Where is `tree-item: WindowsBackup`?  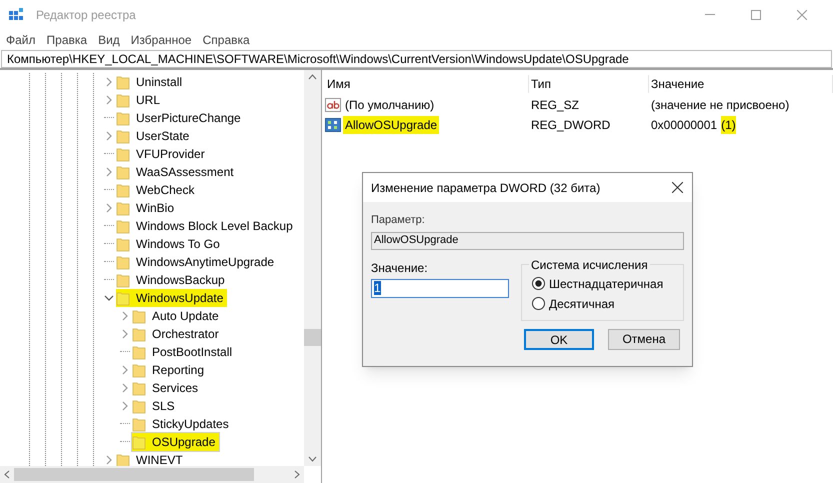
tree-item: WindowsBackup is located at coordinates (172, 280).